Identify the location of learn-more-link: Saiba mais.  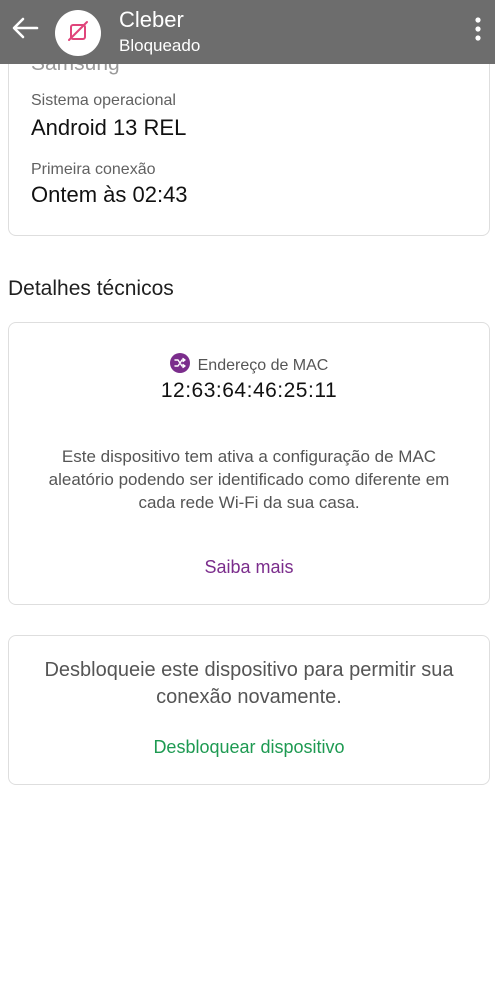
(249, 567).